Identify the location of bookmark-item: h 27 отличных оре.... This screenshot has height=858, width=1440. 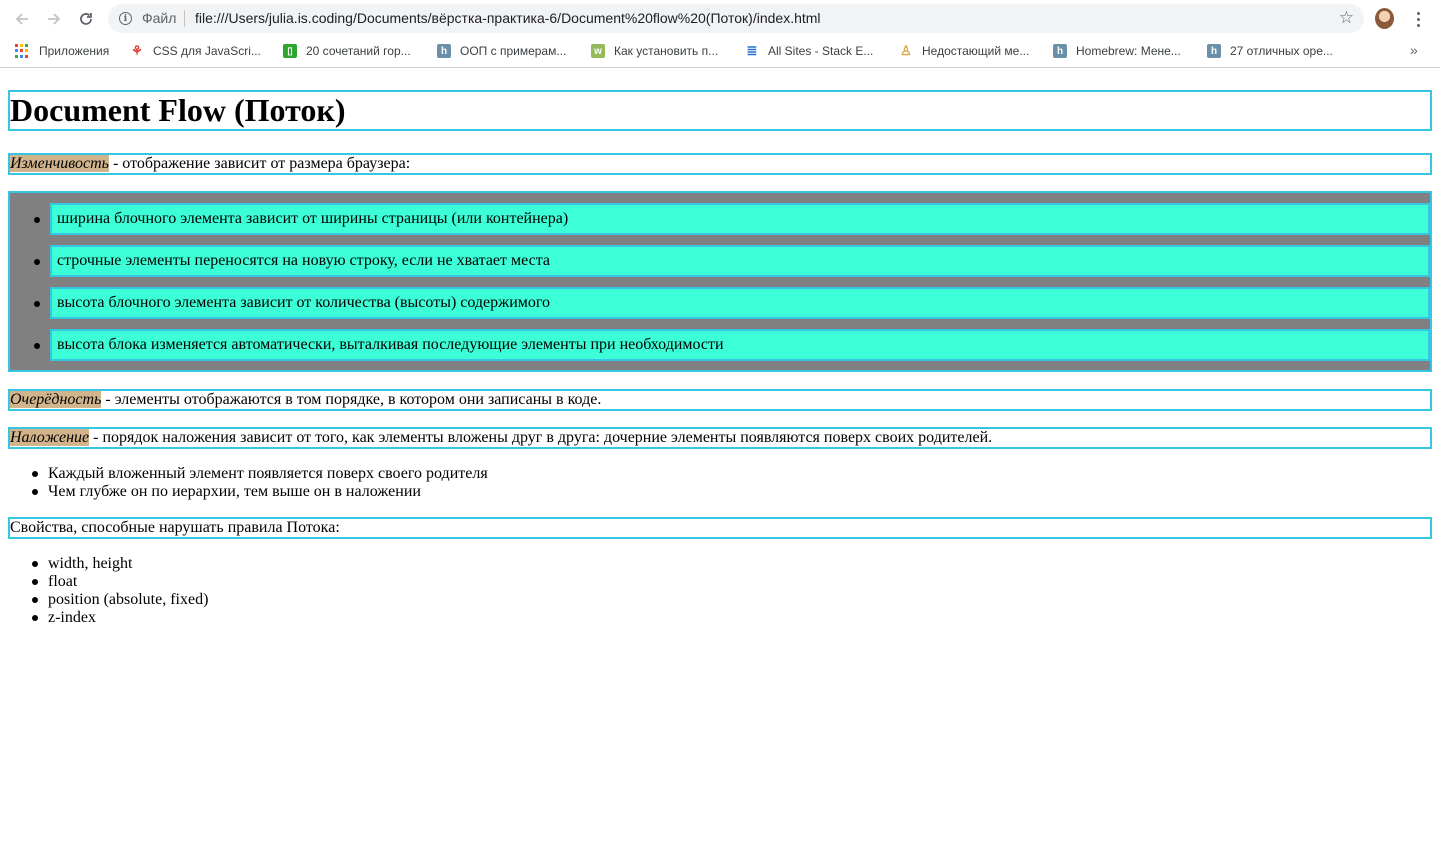
(1270, 51).